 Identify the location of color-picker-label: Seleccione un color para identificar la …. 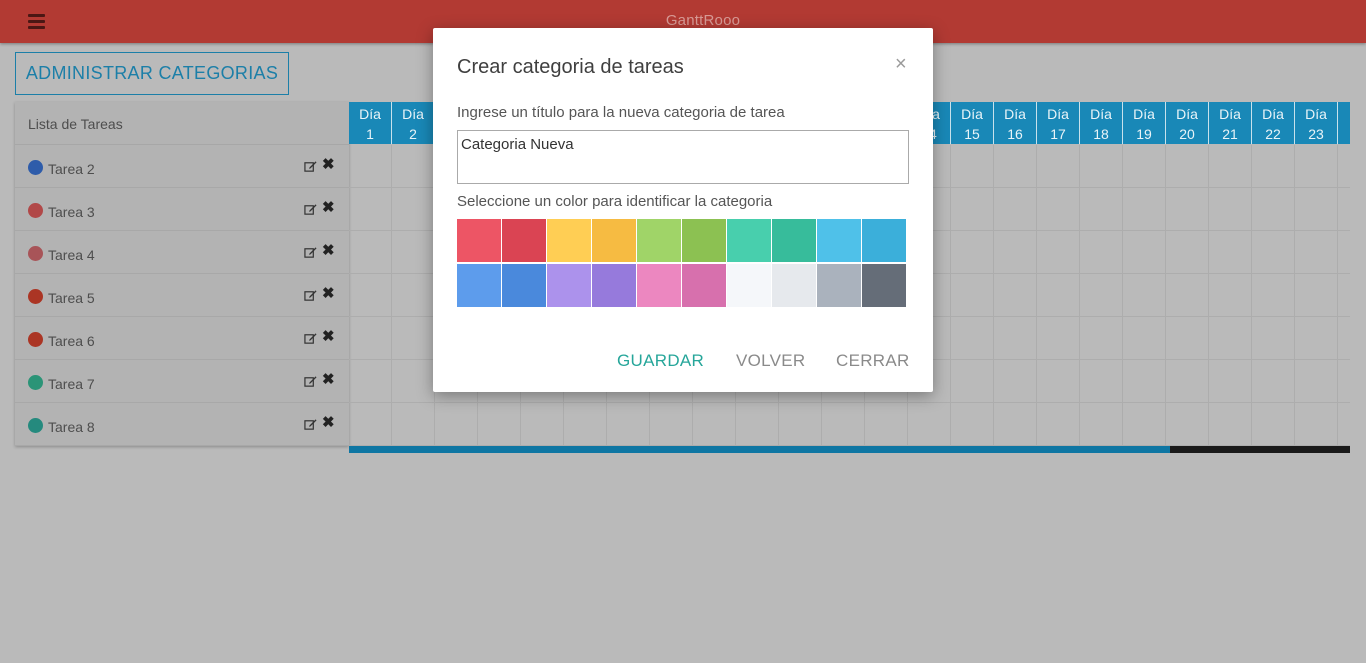
(615, 201).